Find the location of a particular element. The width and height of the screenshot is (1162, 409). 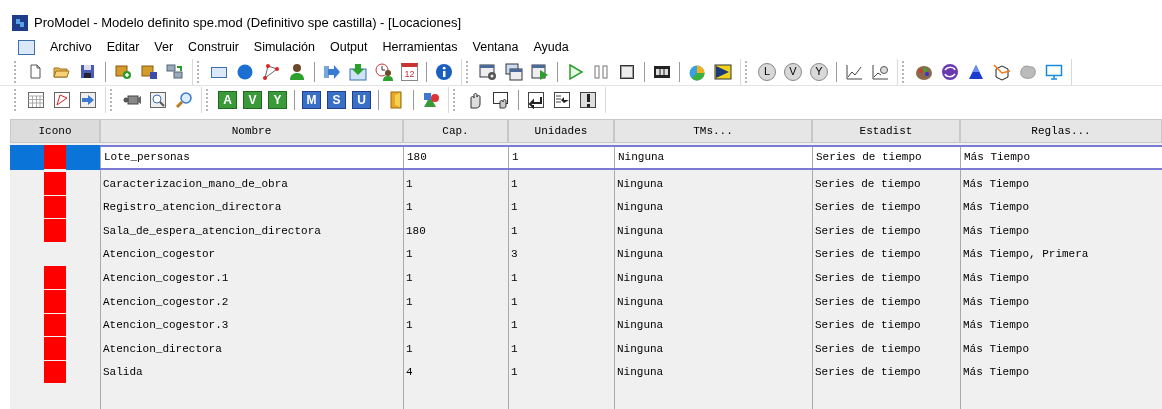

menu-item: Ayuda is located at coordinates (551, 47).